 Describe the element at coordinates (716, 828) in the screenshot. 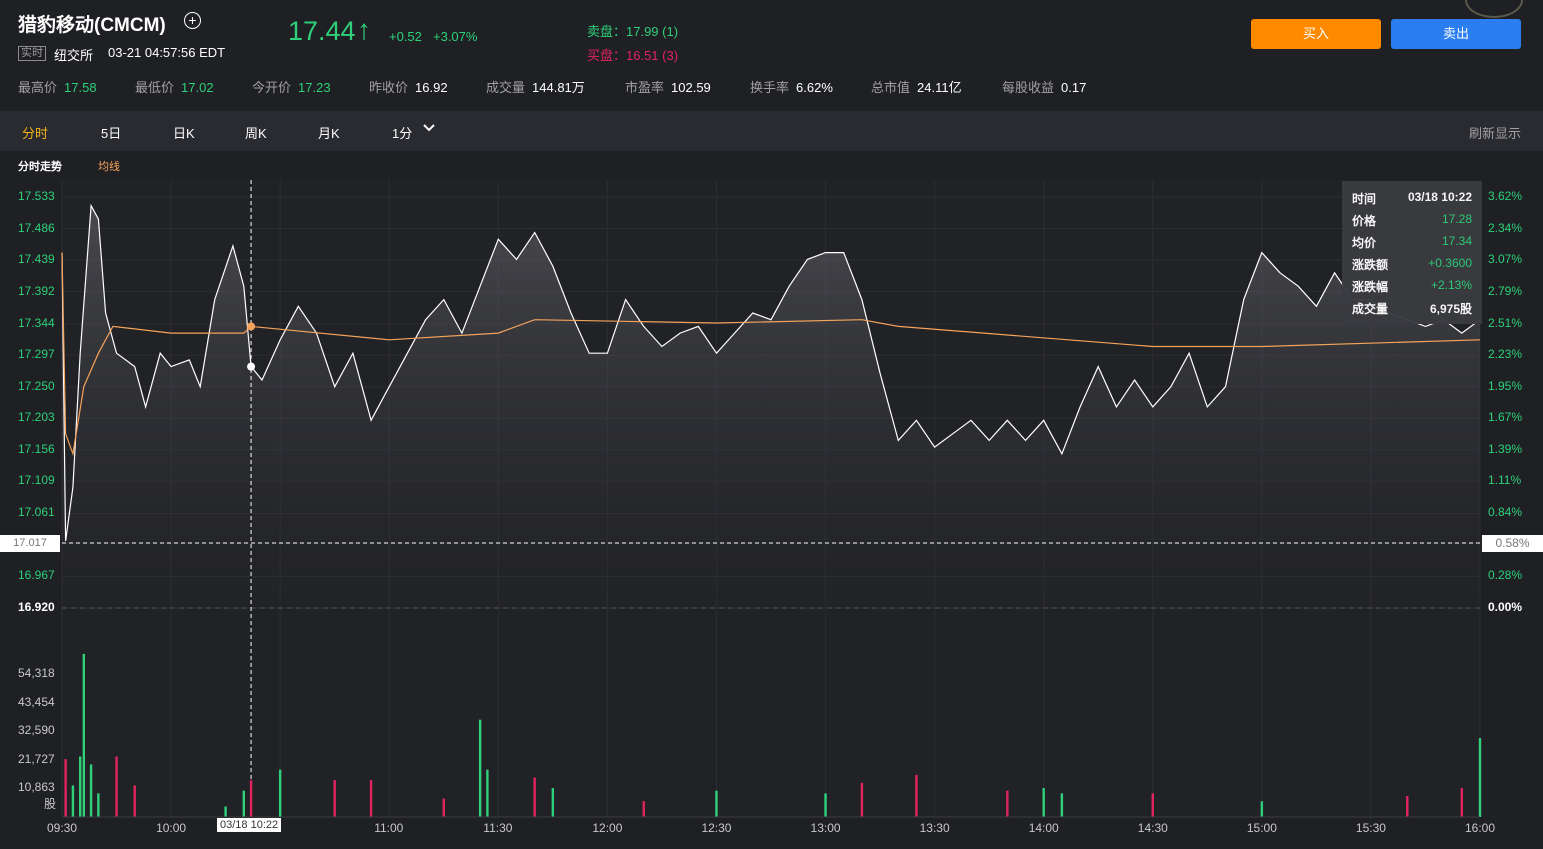

I see `time-tick-label: 12:30` at that location.